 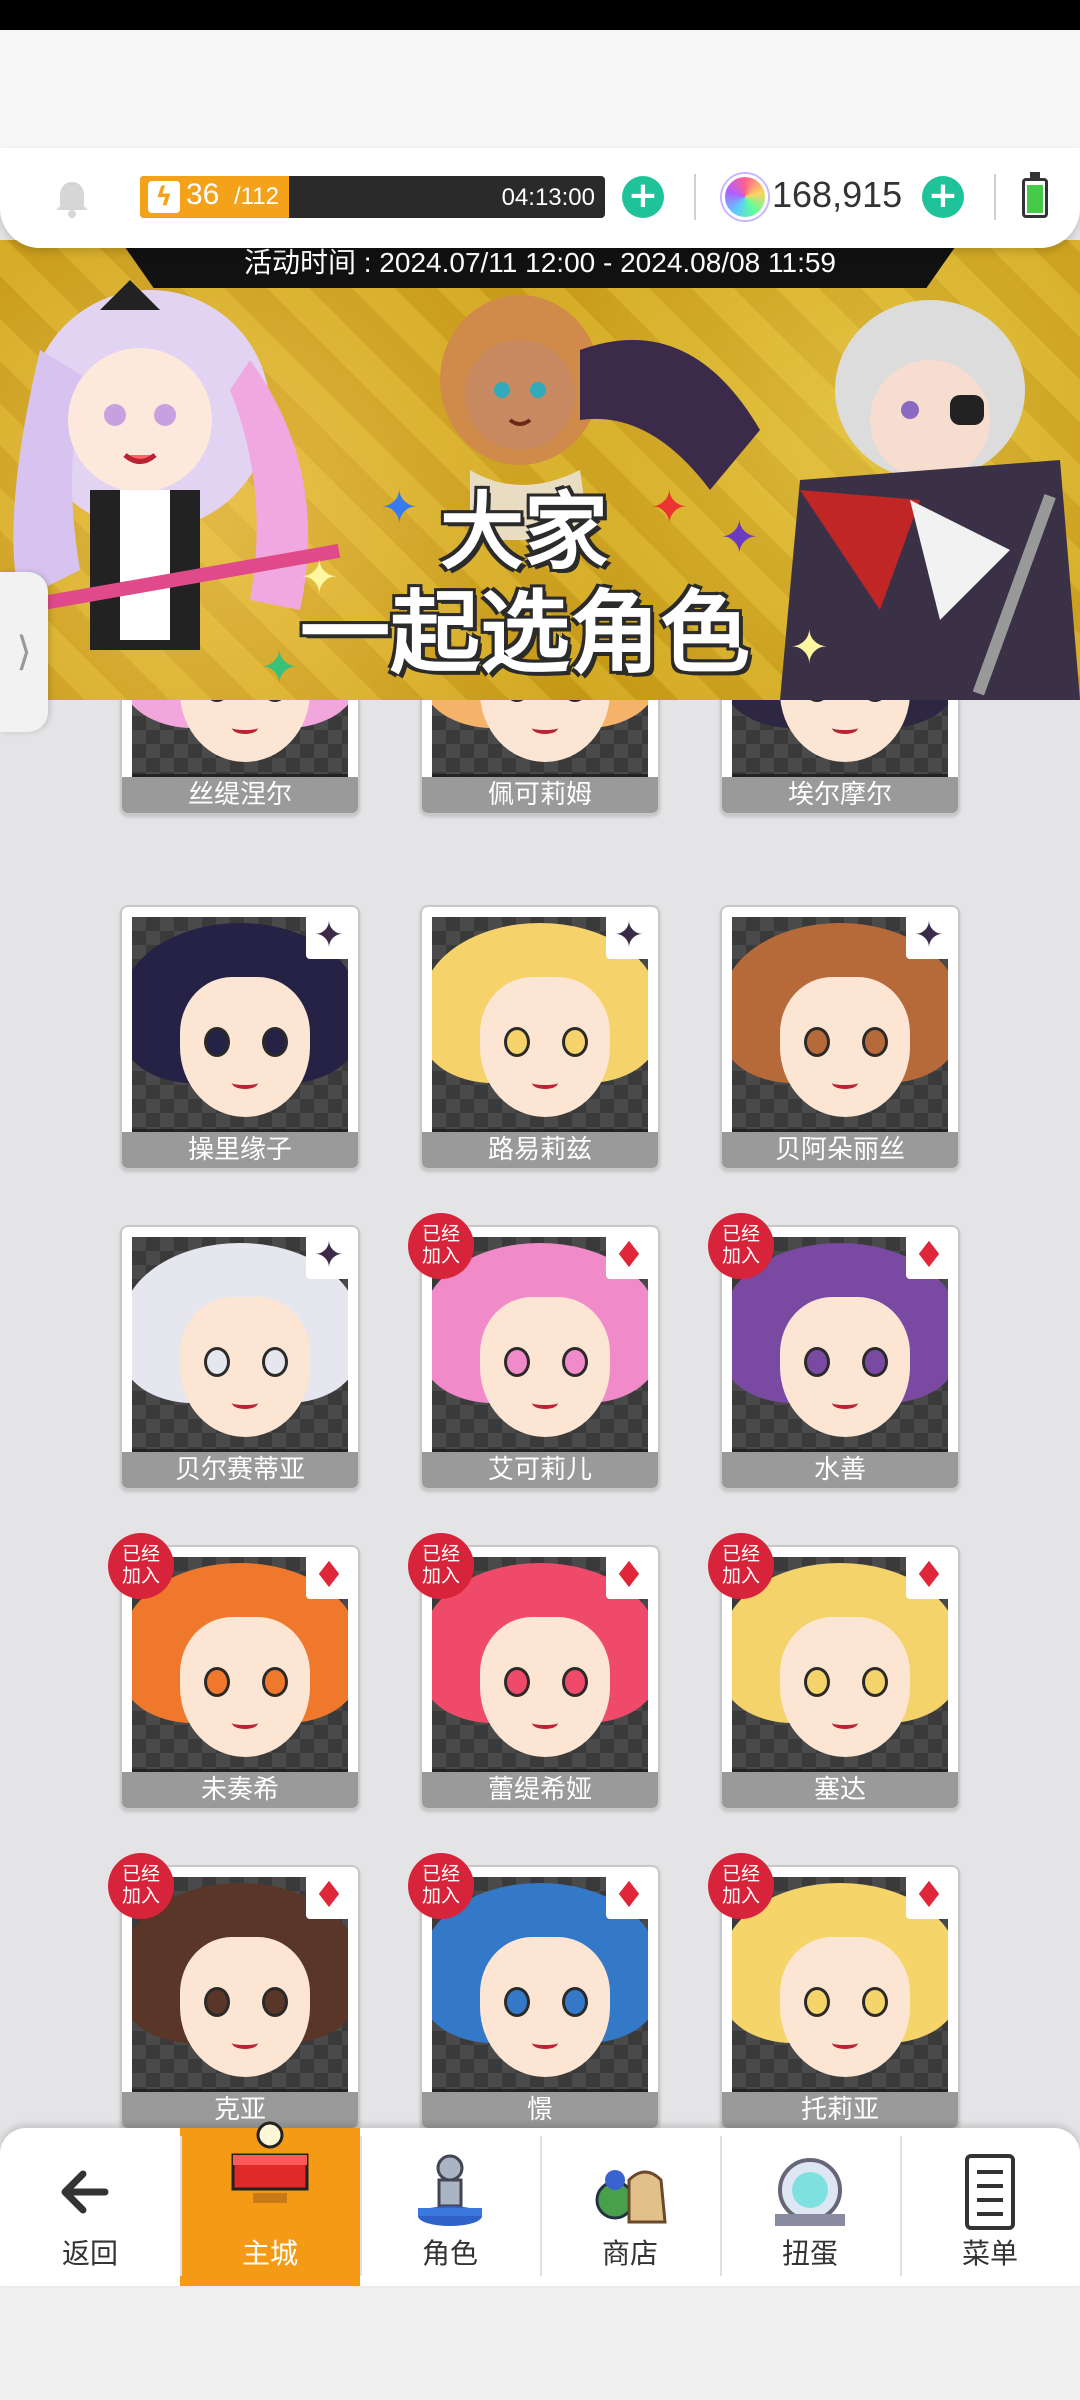 What do you see at coordinates (234, 1671) in the screenshot?
I see `character-card: ★★★★★♦已经加入未奏希` at bounding box center [234, 1671].